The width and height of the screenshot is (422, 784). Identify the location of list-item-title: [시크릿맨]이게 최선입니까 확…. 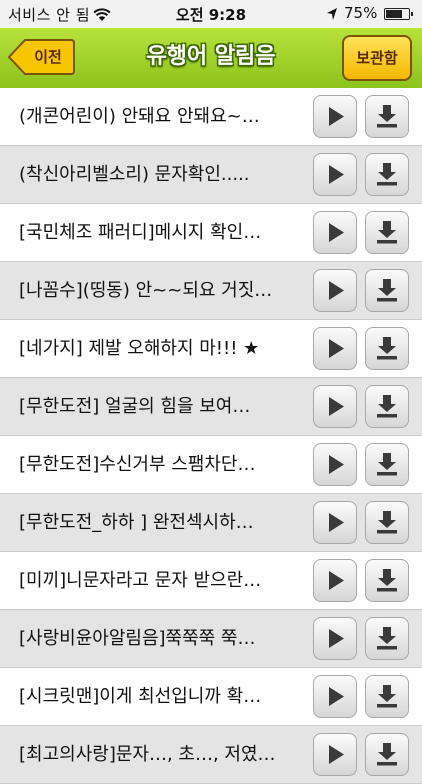
(140, 696).